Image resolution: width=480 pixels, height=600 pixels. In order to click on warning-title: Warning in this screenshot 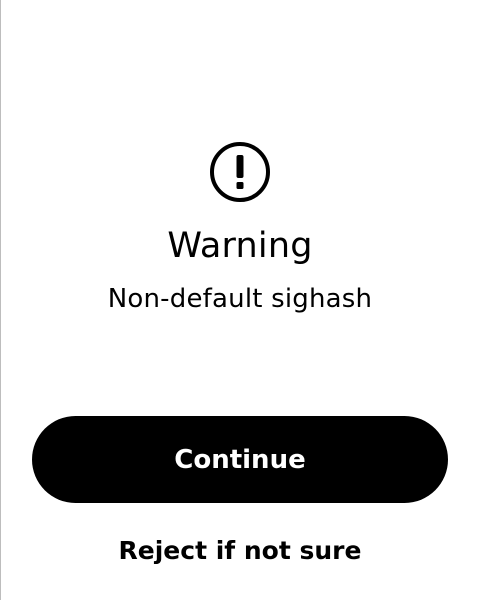, I will do `click(240, 246)`.